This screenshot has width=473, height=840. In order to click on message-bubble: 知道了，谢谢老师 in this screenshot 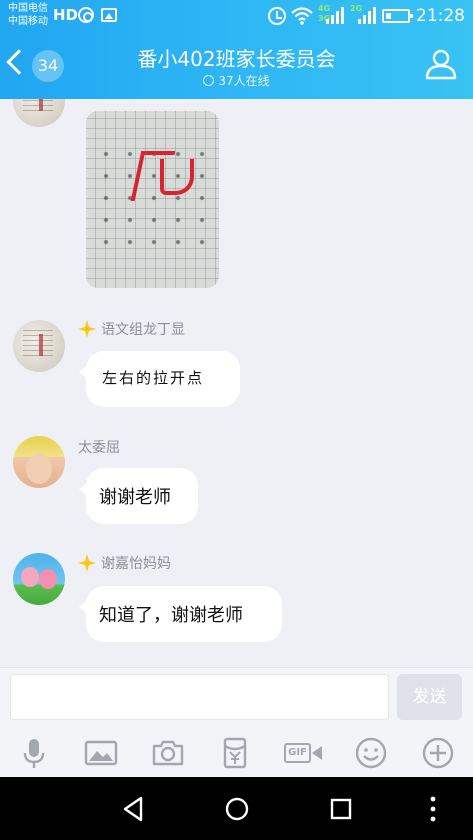, I will do `click(180, 614)`.